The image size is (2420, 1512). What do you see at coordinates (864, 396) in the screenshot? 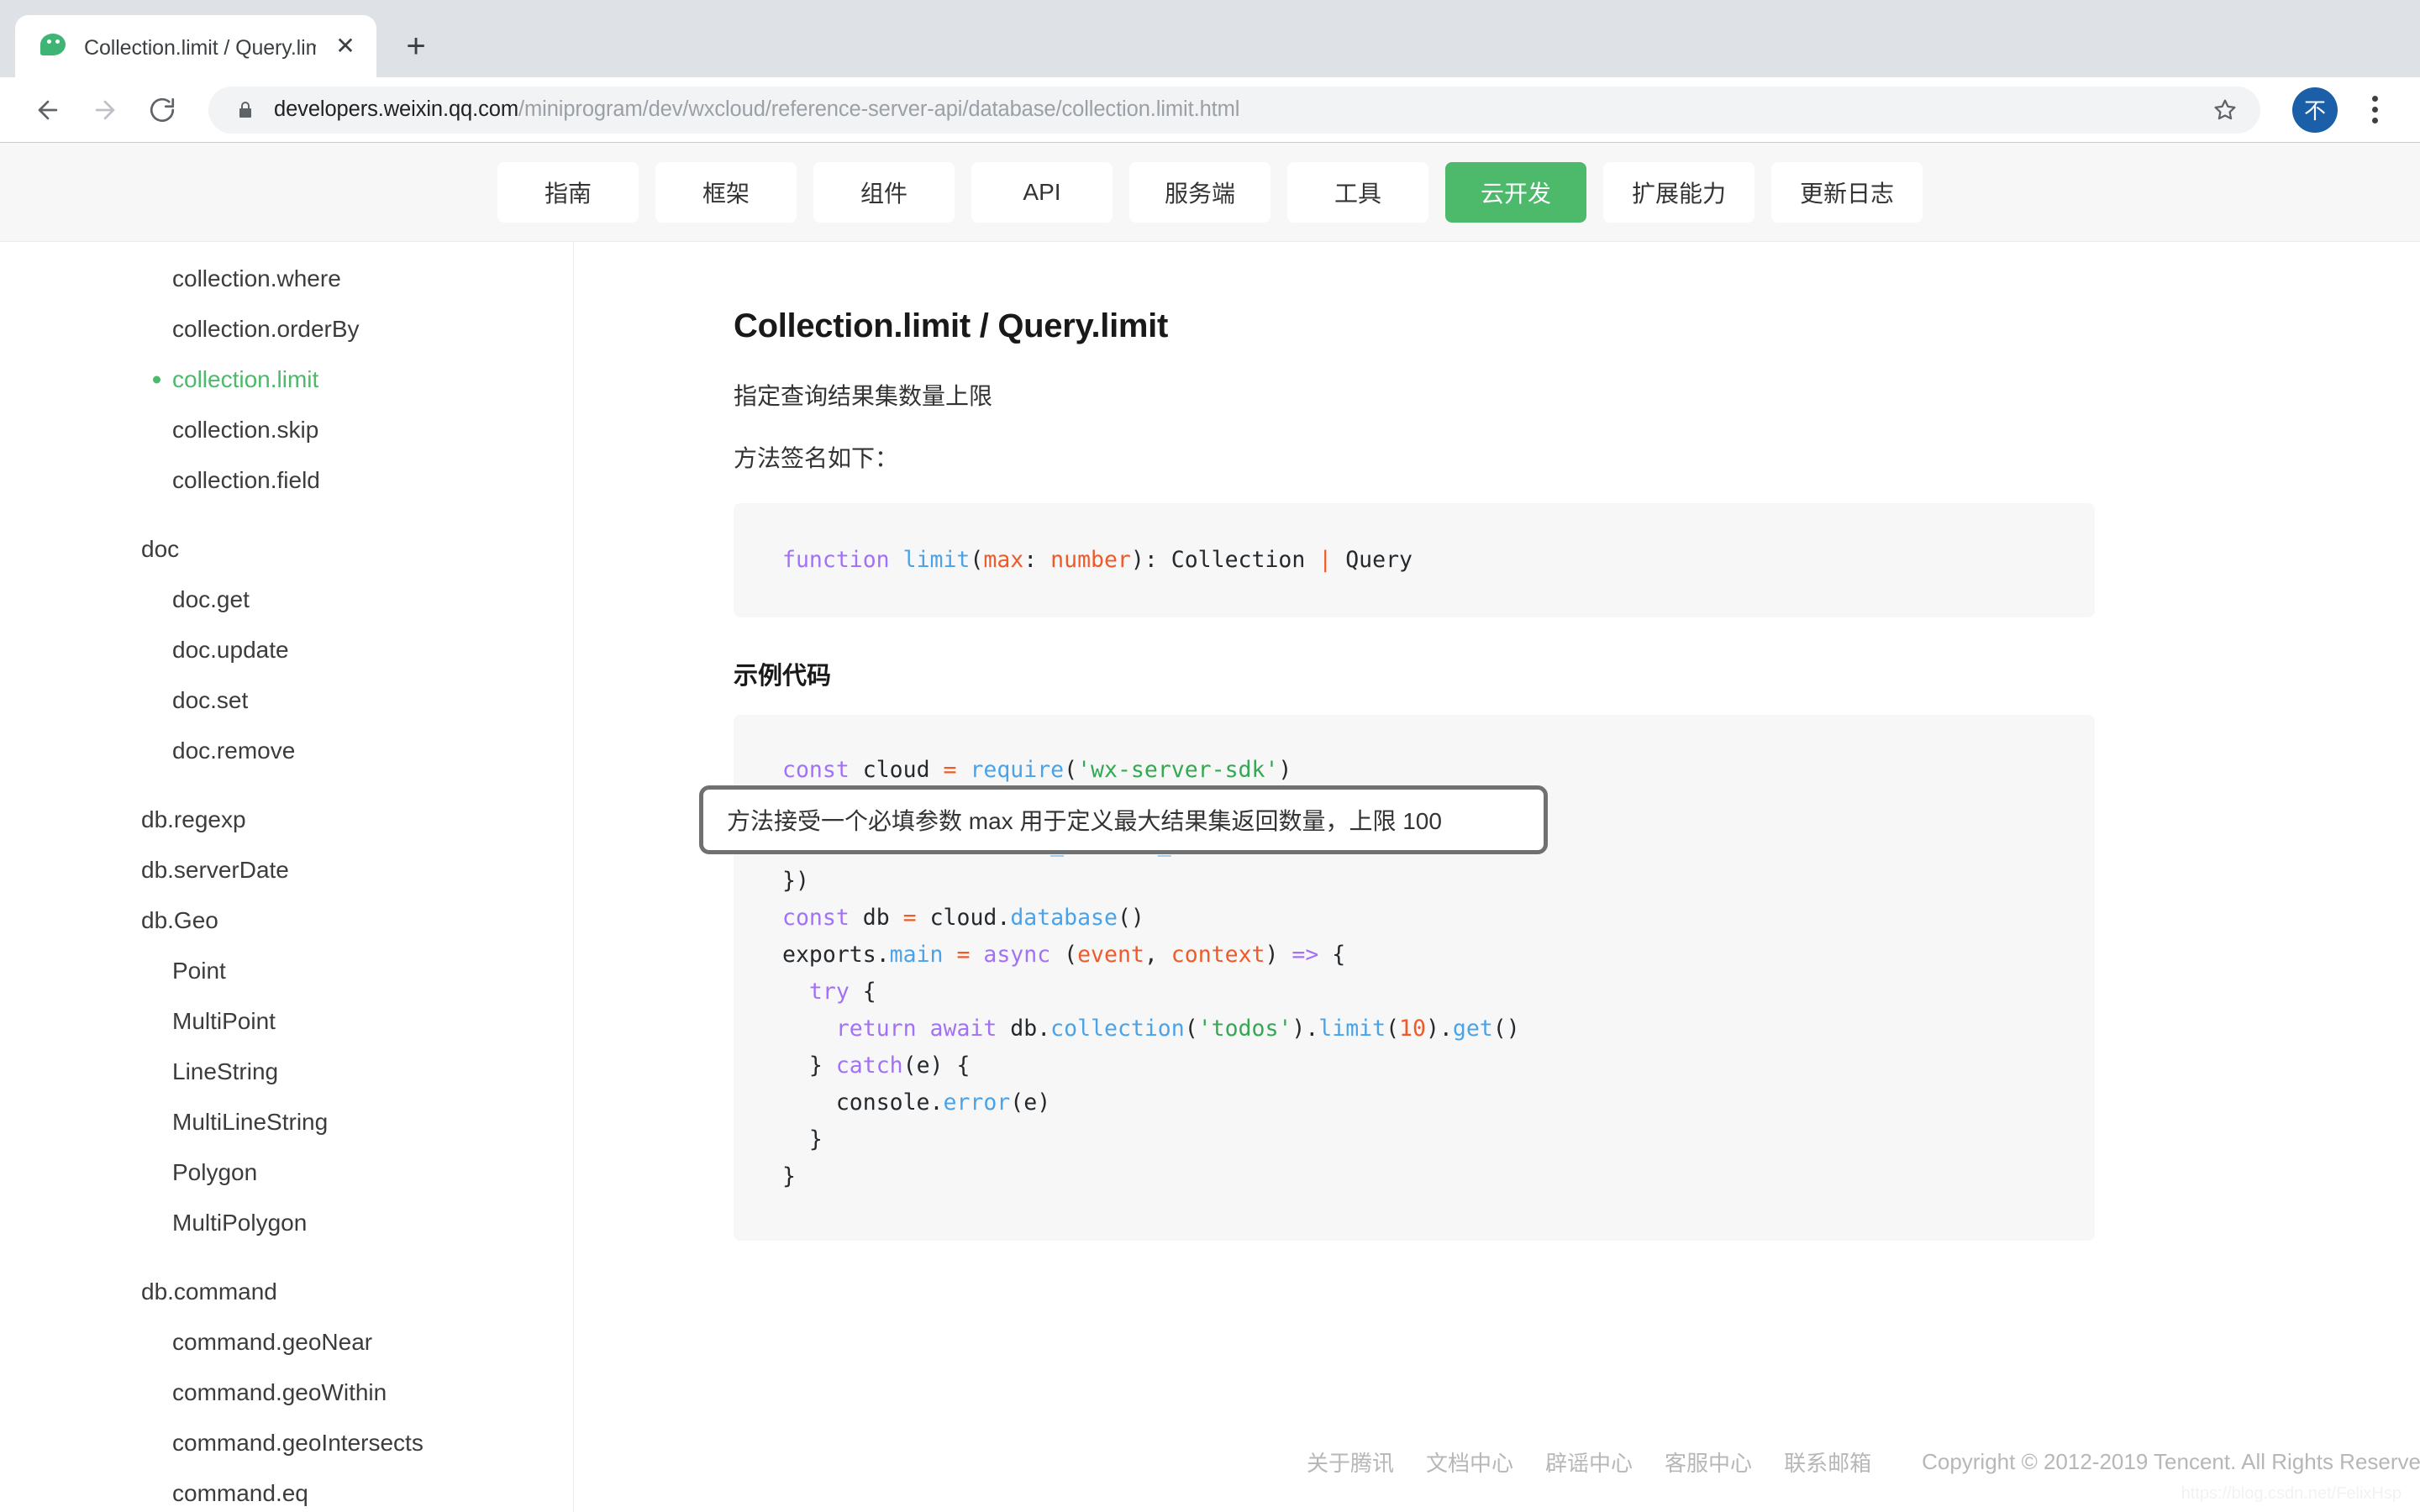
I see `page-description: 指定查询结果集数量上限` at bounding box center [864, 396].